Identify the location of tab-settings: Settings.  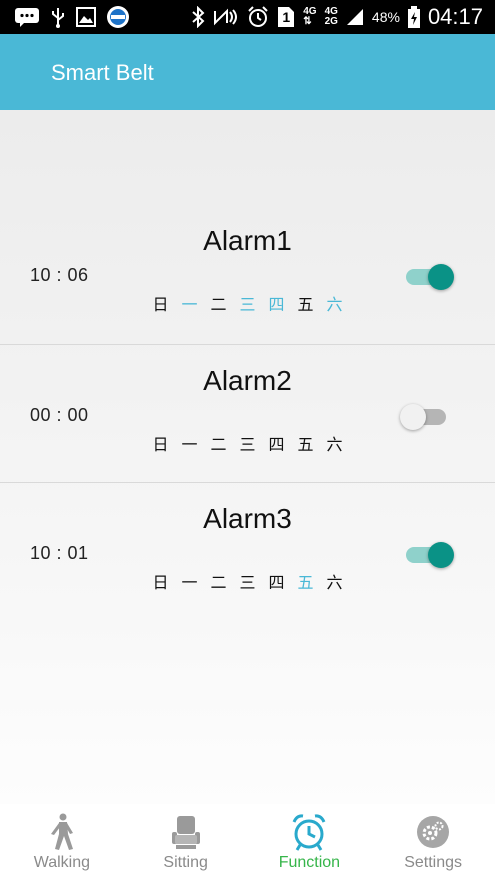
(433, 842).